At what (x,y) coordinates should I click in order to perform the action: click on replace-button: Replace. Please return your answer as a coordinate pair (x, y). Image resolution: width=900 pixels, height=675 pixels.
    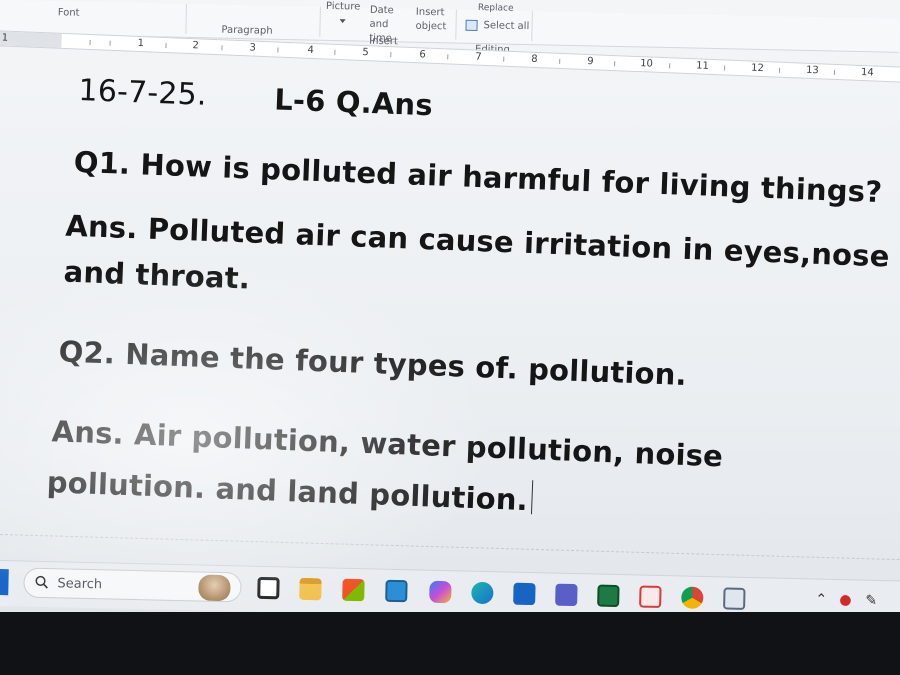
    Looking at the image, I should click on (496, 8).